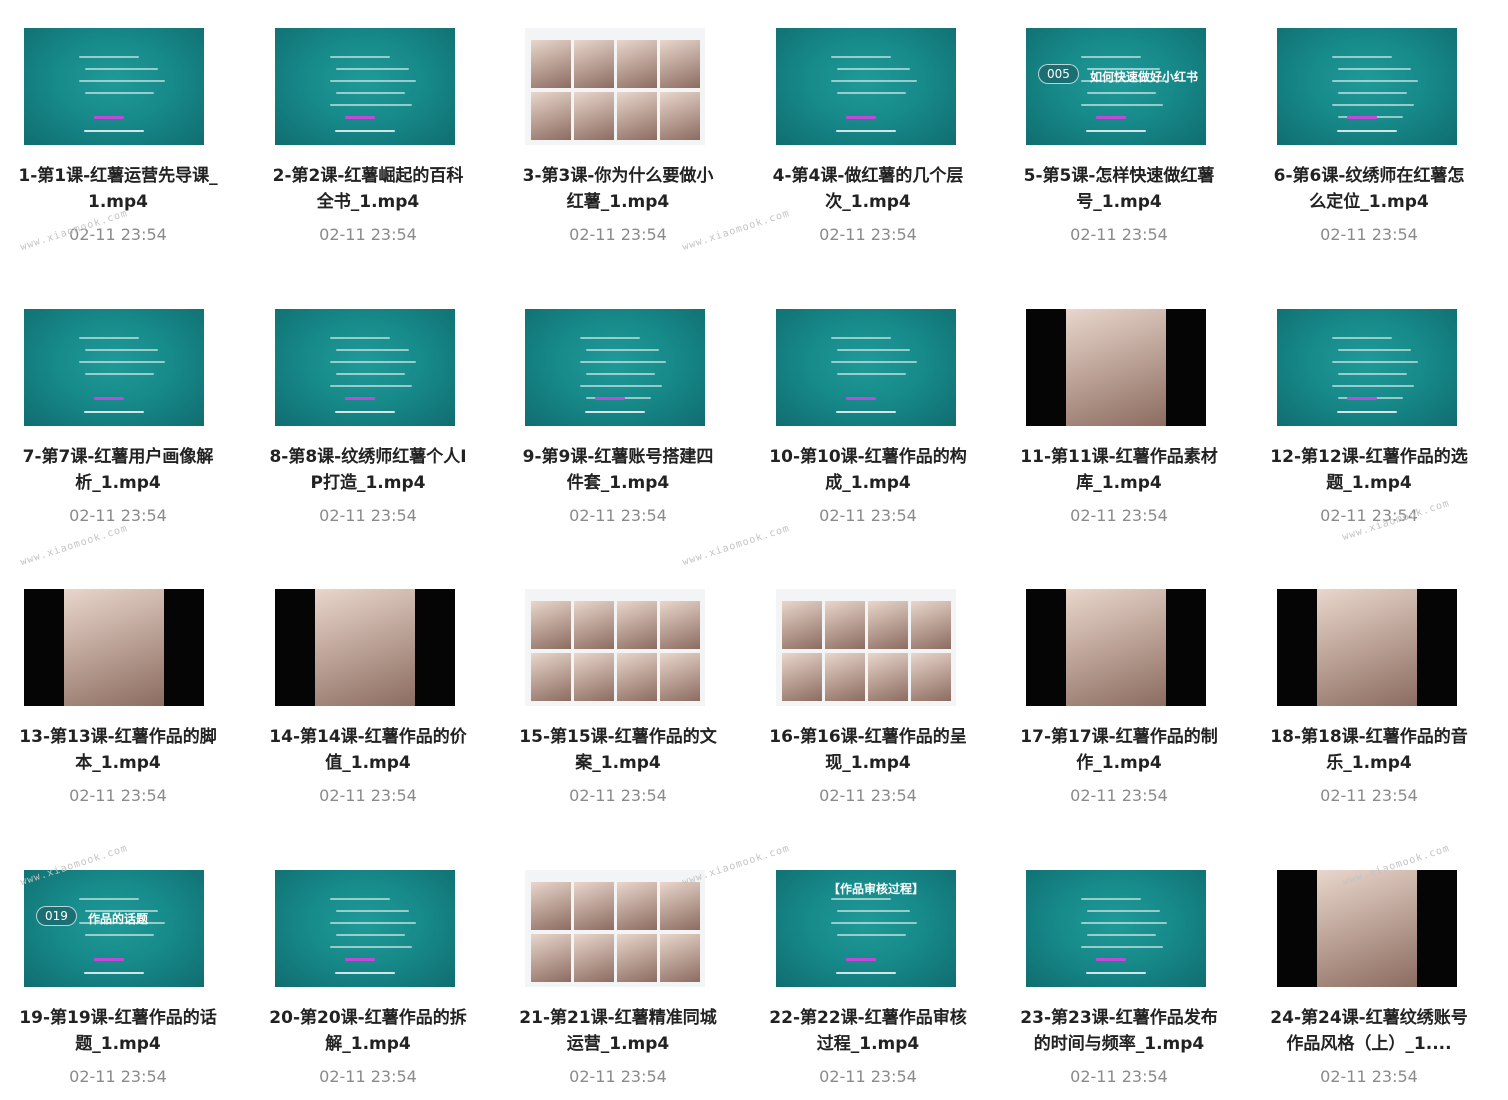  Describe the element at coordinates (118, 1031) in the screenshot. I see `file-name: 19-第19课-红薯作品的话题_1.mp4` at that location.